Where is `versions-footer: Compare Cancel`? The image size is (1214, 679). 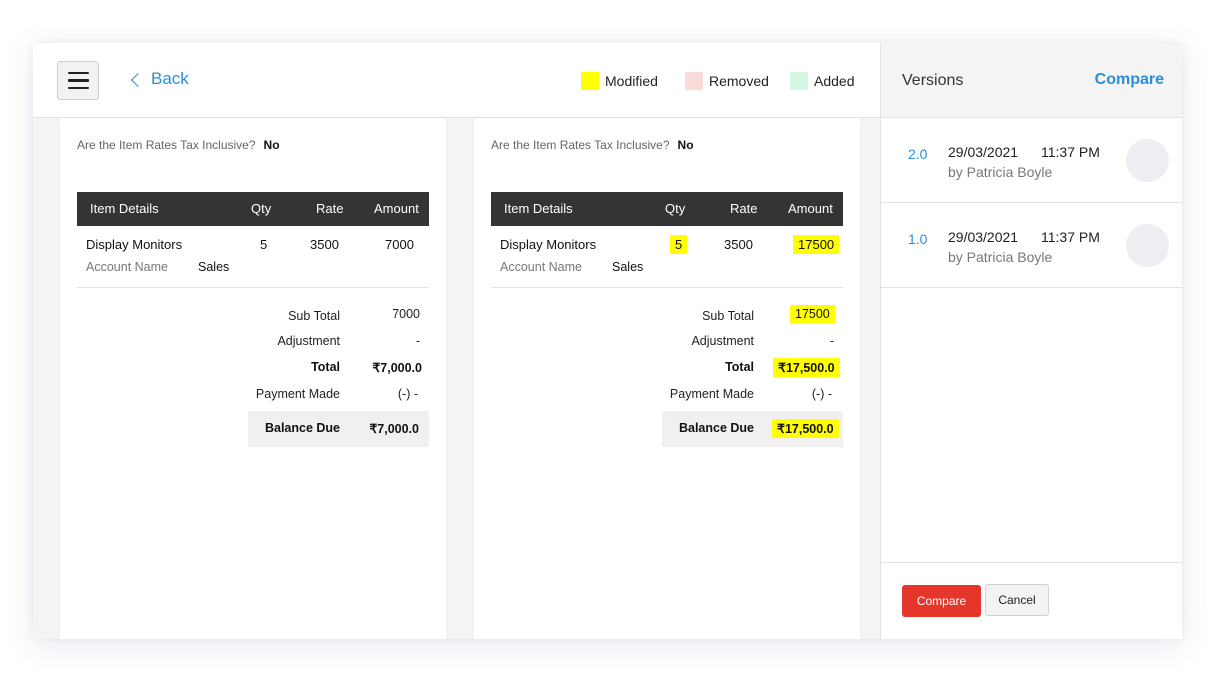 versions-footer: Compare Cancel is located at coordinates (1031, 600).